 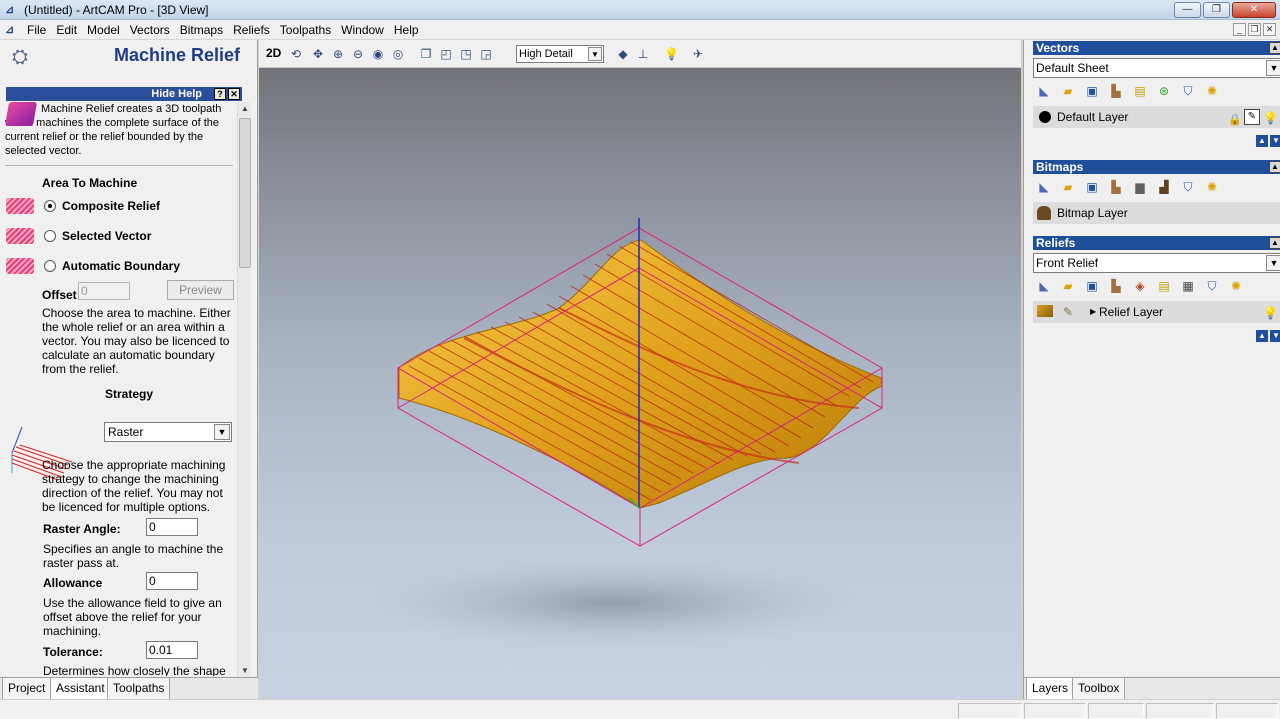 I want to click on radio-automatic-label: Automatic Boundary, so click(x=121, y=266).